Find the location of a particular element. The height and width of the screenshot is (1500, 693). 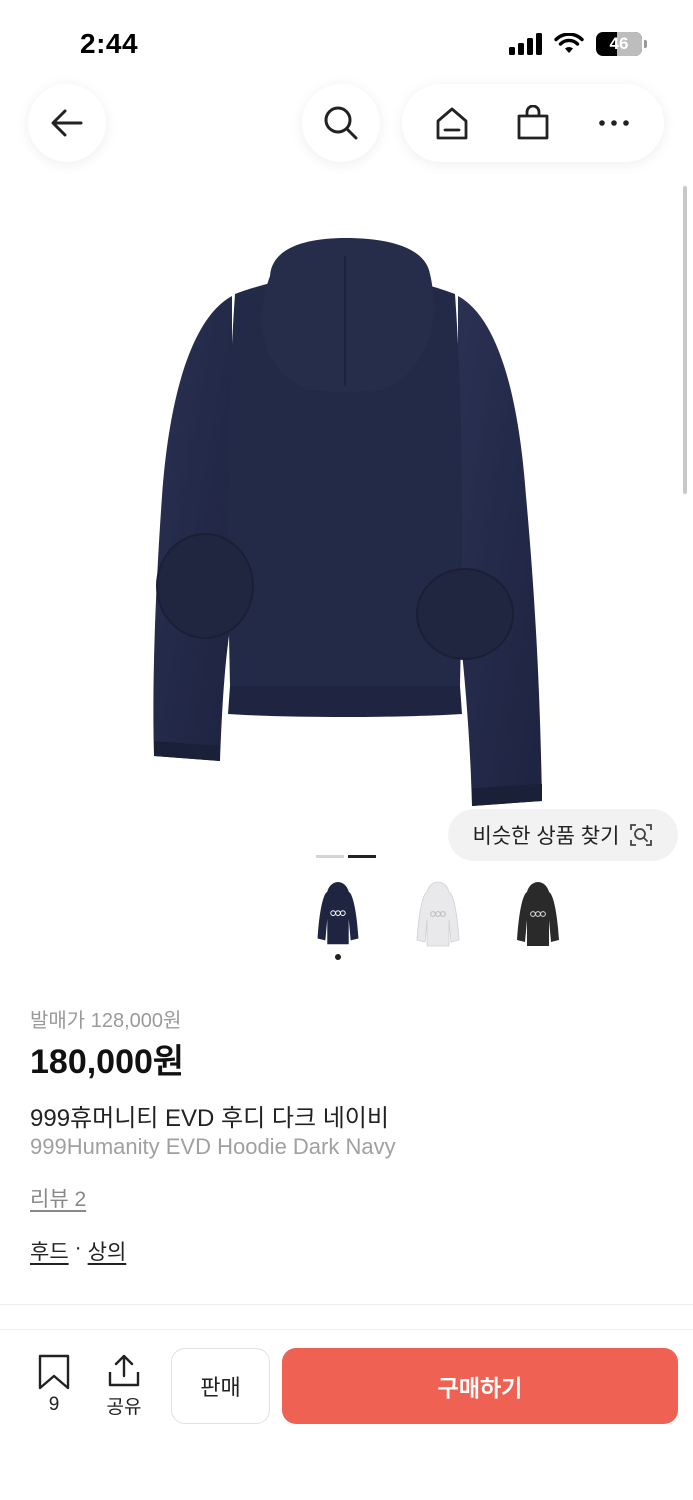

battery-icon: 46 is located at coordinates (621, 44).